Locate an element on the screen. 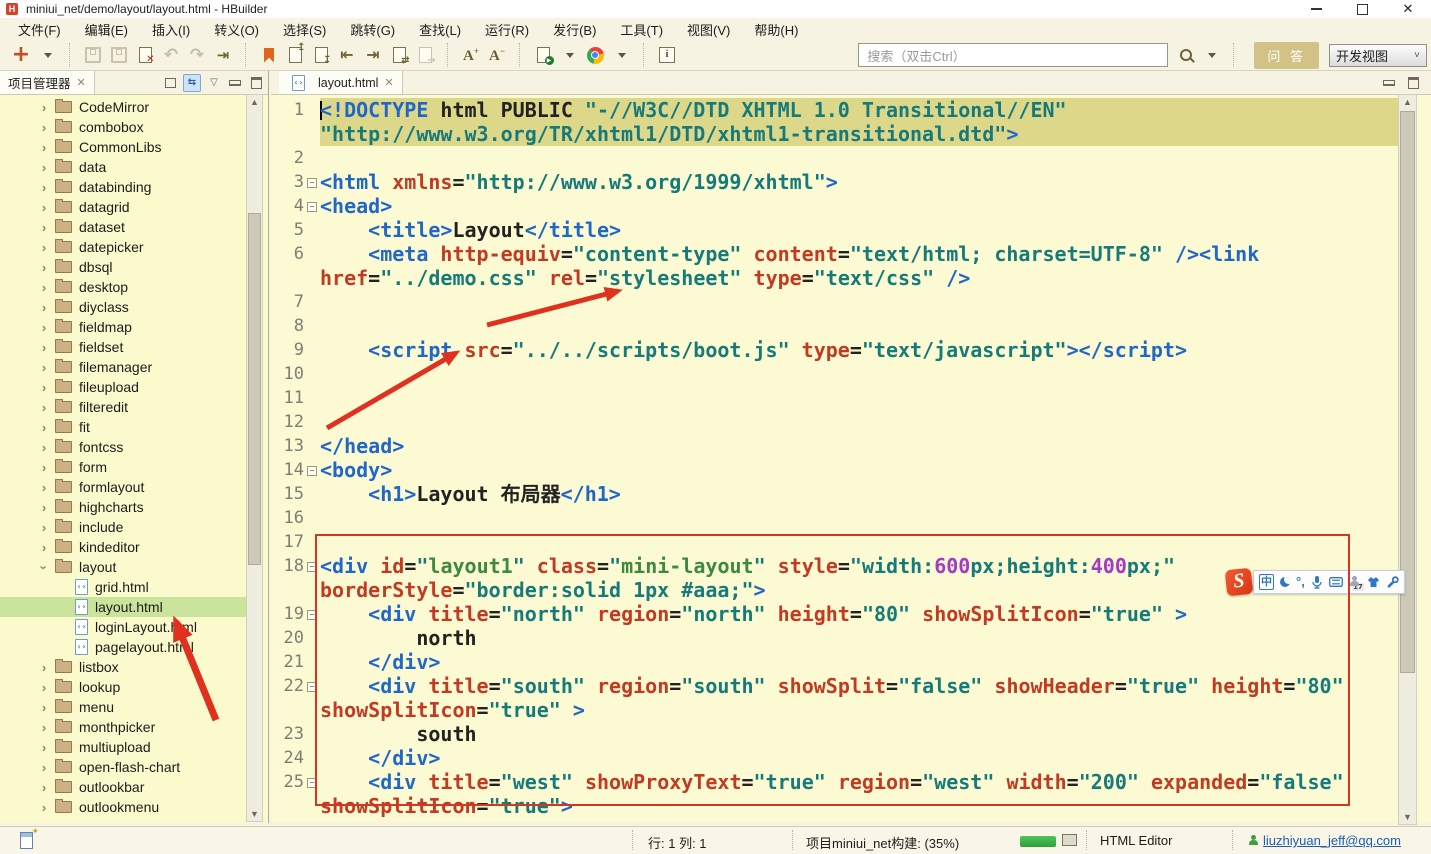 This screenshot has height=854, width=1431. next-doc-button: → is located at coordinates (425, 55).